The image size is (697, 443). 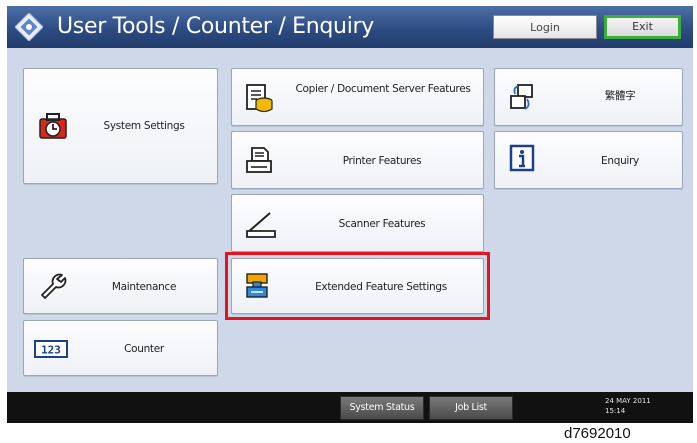 I want to click on system-settings-button: System Settings, so click(x=120, y=126).